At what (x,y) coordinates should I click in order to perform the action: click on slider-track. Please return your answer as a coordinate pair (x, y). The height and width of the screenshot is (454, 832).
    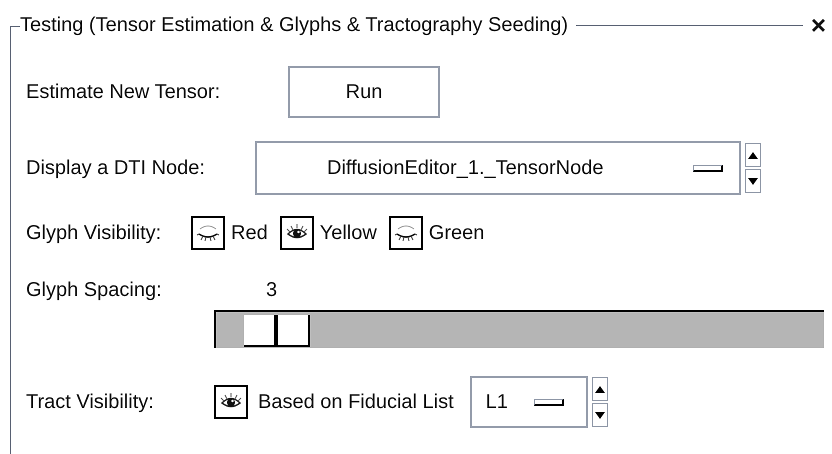
    Looking at the image, I should click on (519, 329).